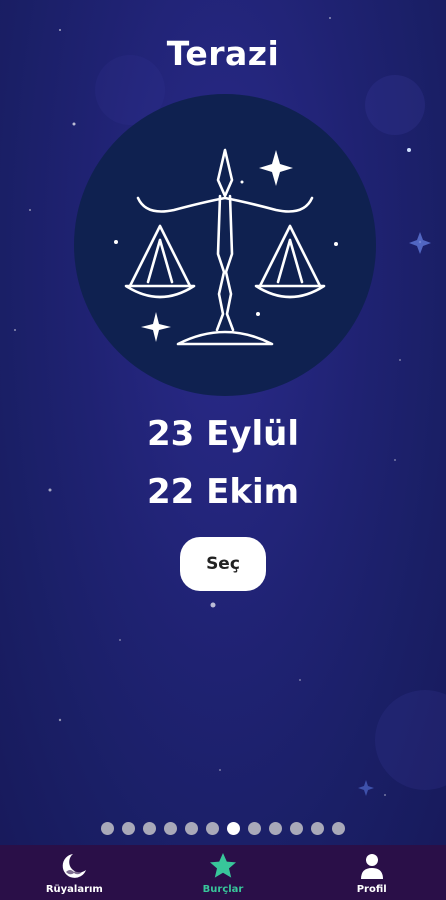  What do you see at coordinates (371, 889) in the screenshot?
I see `nav-label-profile: Profil` at bounding box center [371, 889].